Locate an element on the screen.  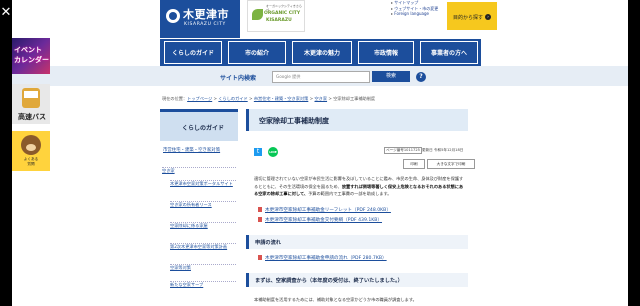
nav-attractions: 木更津の魅力 is located at coordinates (322, 52).